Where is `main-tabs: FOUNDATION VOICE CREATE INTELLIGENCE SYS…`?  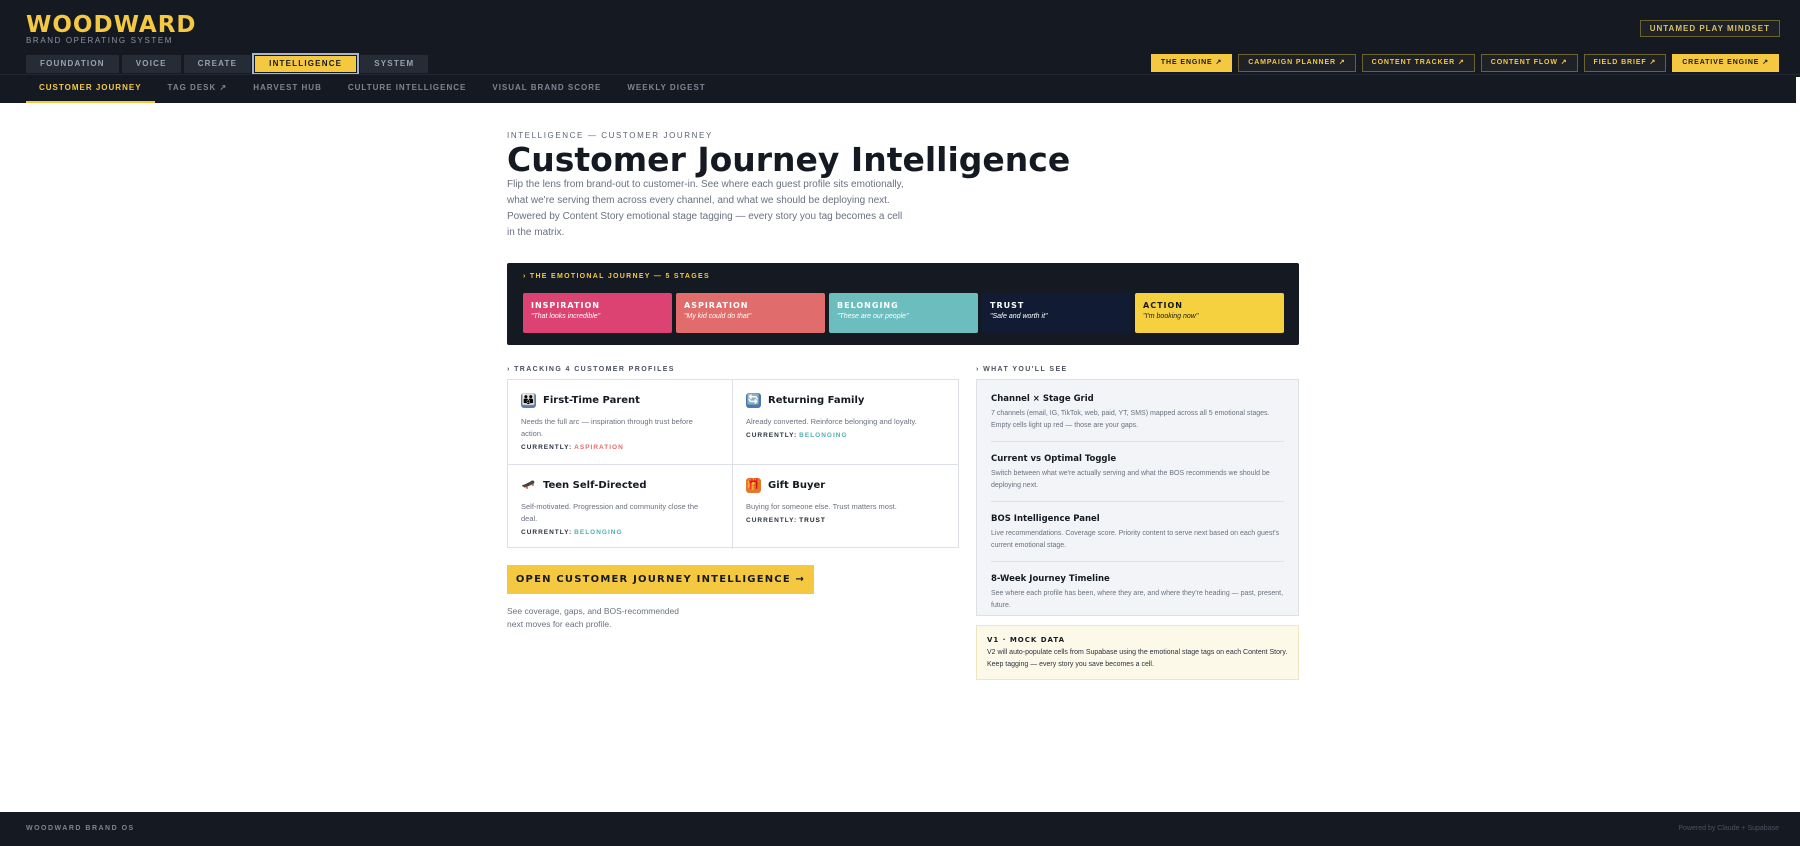
main-tabs: FOUNDATION VOICE CREATE INTELLIGENCE SYS… is located at coordinates (227, 64).